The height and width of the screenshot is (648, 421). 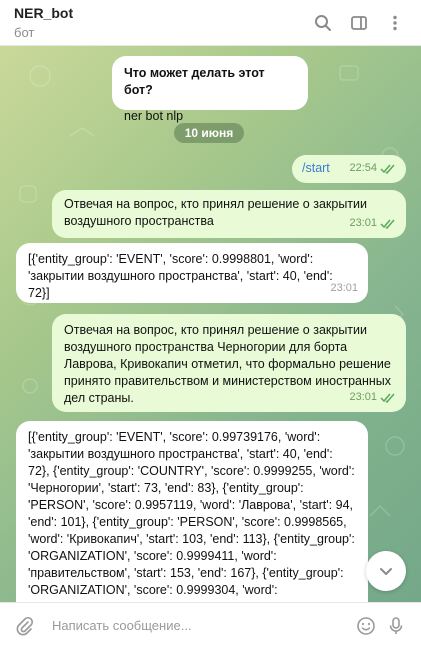 I want to click on chat-header: NER_bot бот, so click(x=210, y=23).